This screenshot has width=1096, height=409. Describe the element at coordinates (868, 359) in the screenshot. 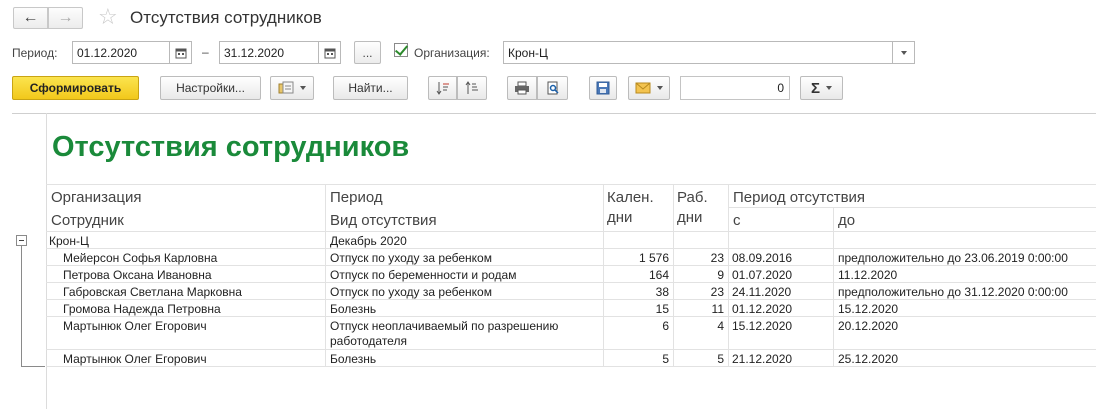

I see `absence-to: 25.12.2020` at that location.